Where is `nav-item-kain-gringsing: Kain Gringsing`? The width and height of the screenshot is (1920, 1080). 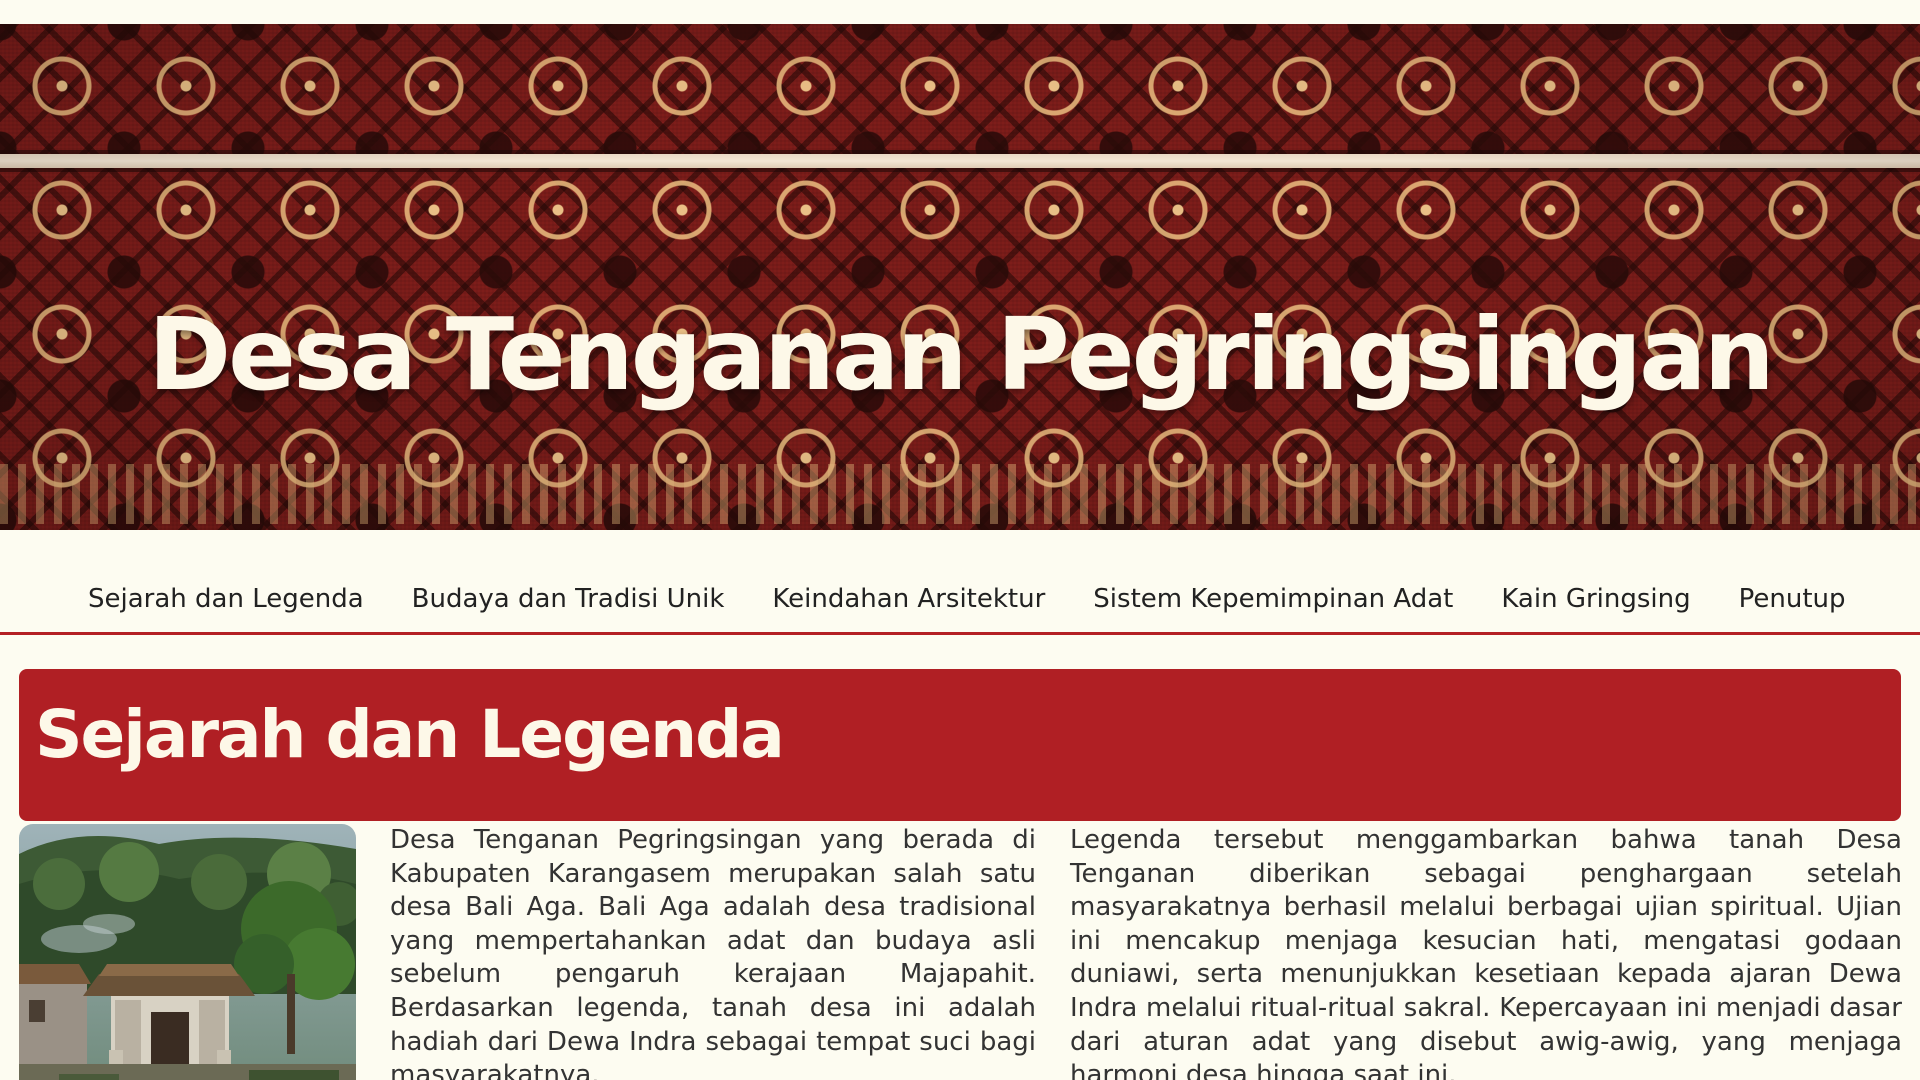 nav-item-kain-gringsing: Kain Gringsing is located at coordinates (1595, 599).